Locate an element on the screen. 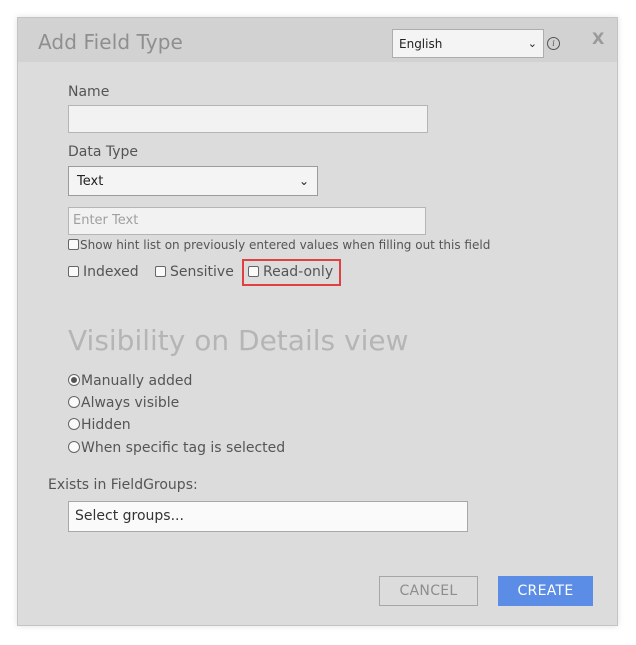 The width and height of the screenshot is (636, 645). visibility-radio-hidden is located at coordinates (74, 424).